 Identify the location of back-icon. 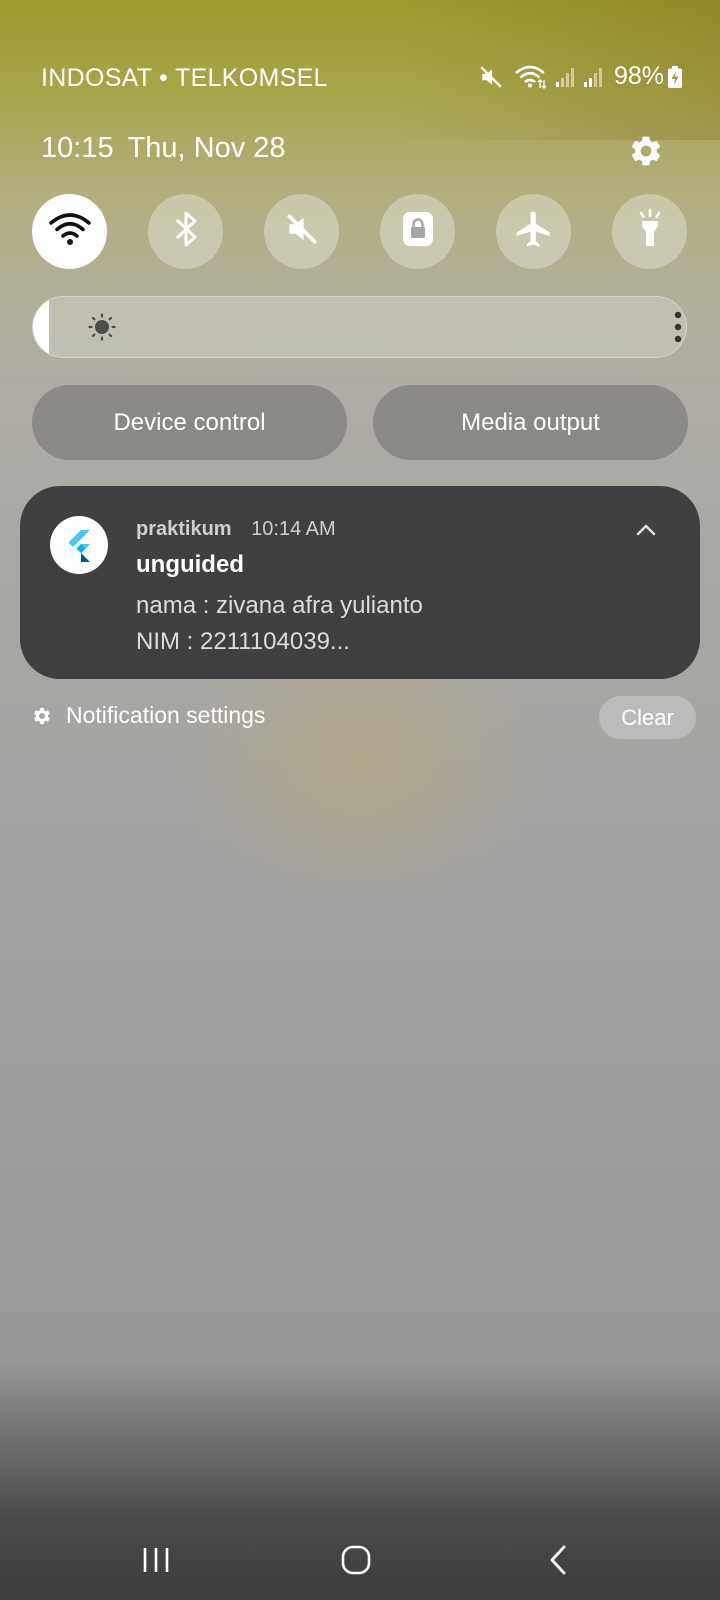
(558, 1560).